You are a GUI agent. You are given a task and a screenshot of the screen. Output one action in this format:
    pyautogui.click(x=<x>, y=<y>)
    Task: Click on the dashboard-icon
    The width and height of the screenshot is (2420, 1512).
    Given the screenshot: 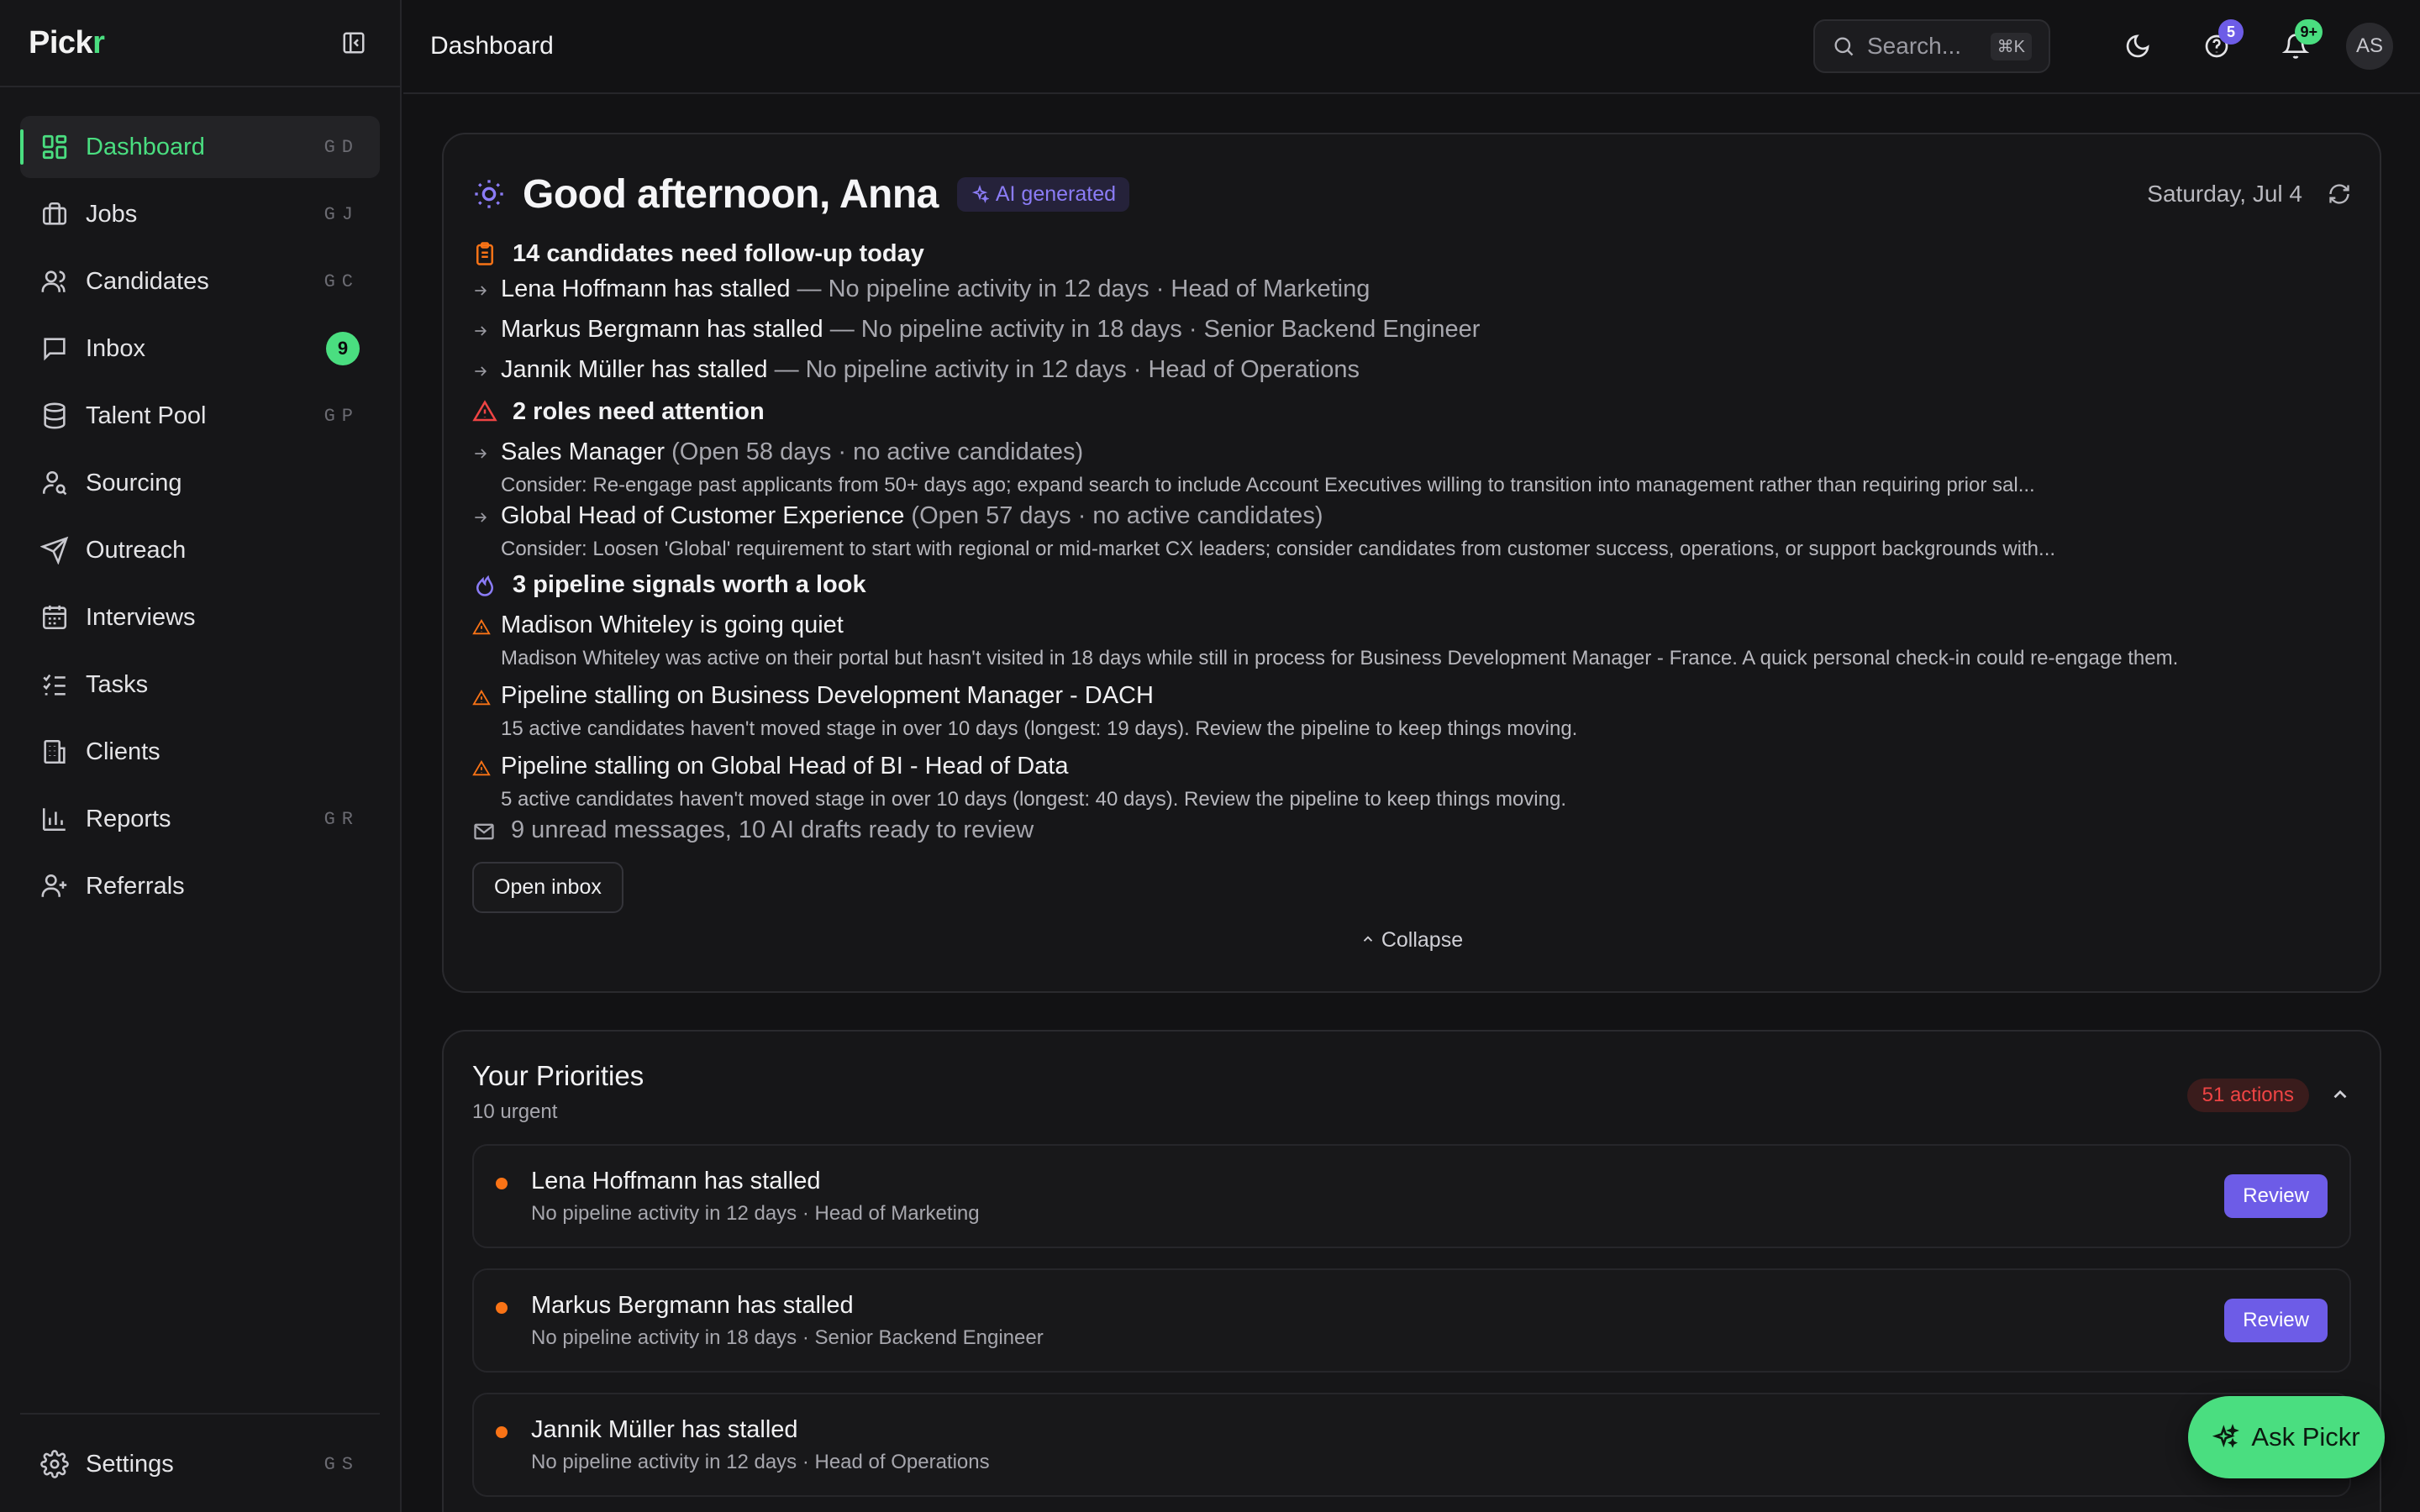 What is the action you would take?
    pyautogui.click(x=54, y=147)
    